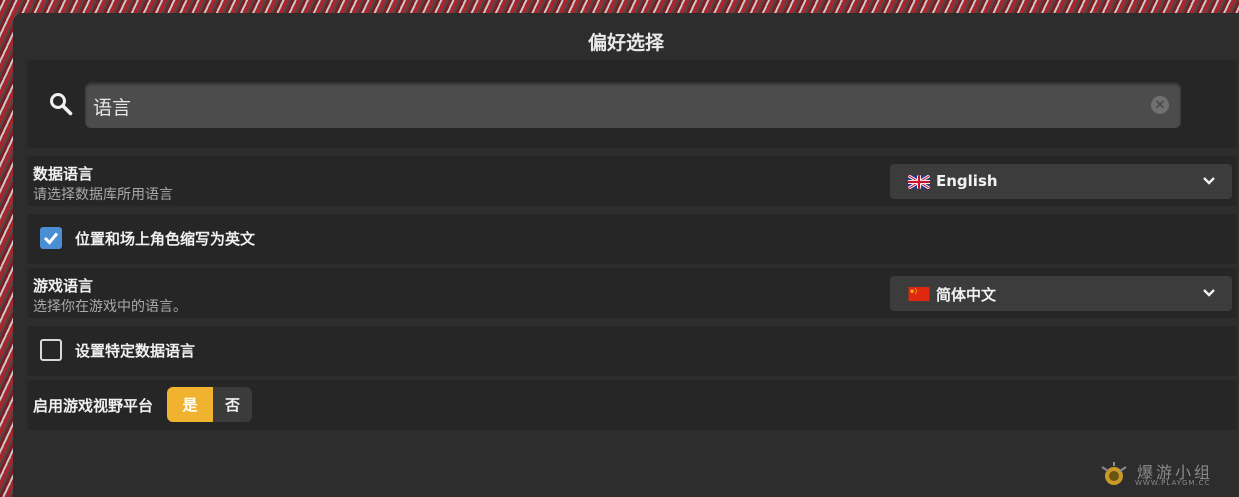  Describe the element at coordinates (190, 404) in the screenshot. I see `toggle-yes-option: 是` at that location.